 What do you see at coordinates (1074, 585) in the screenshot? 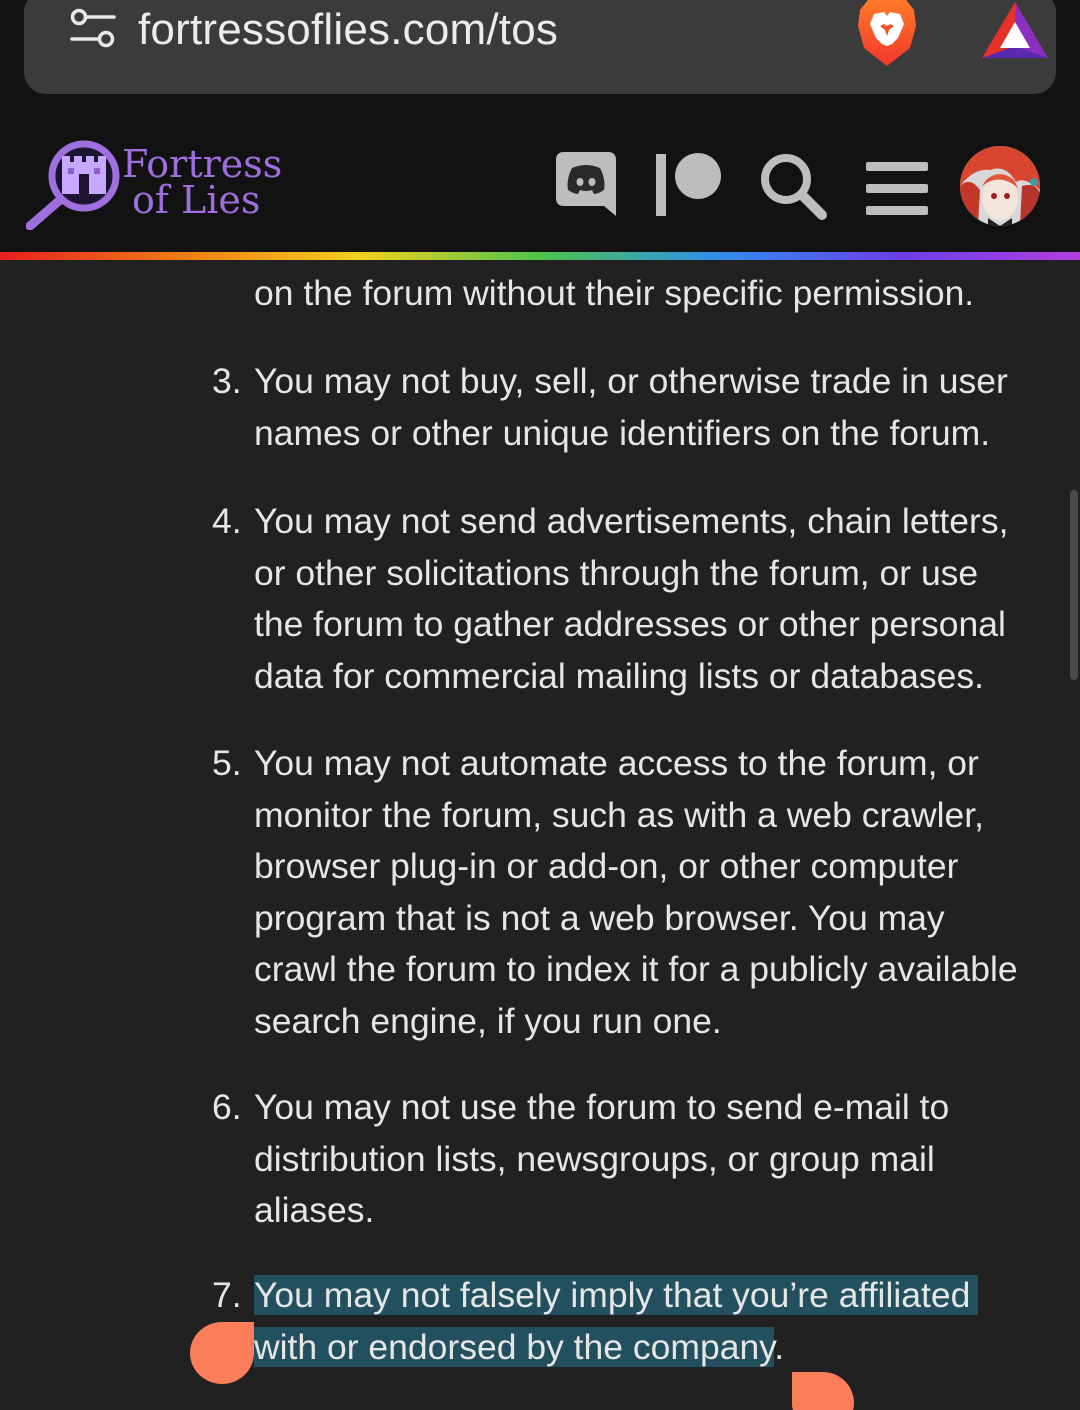
I see `scrollbar-thumb` at bounding box center [1074, 585].